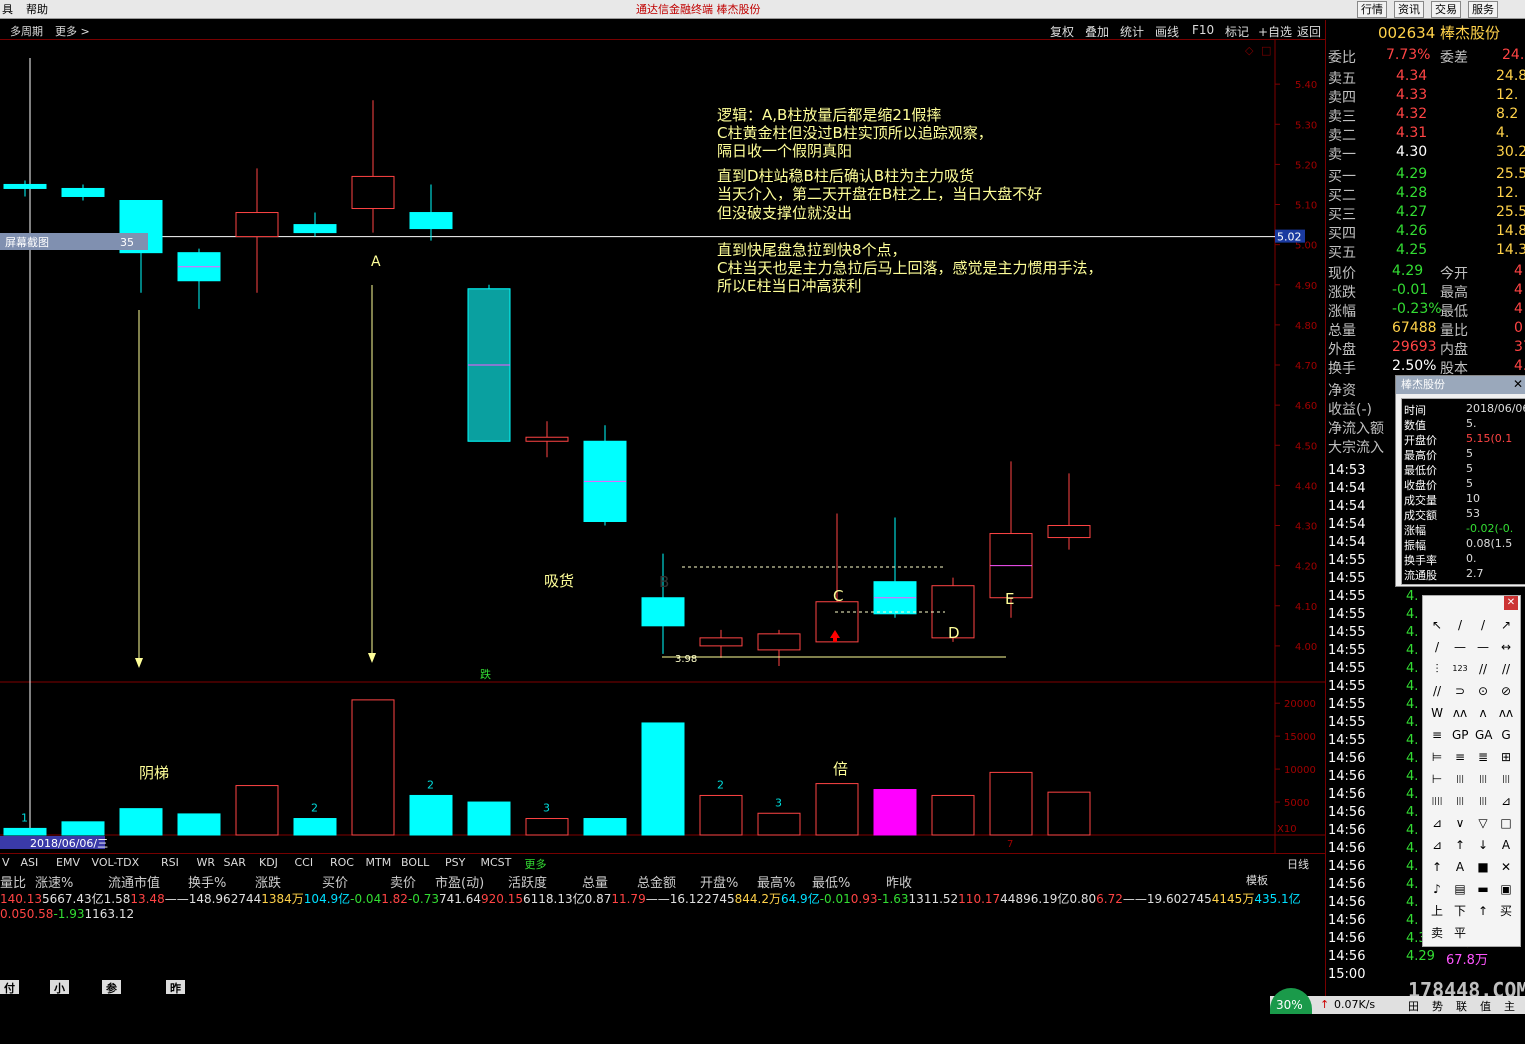 This screenshot has height=1044, width=1525. What do you see at coordinates (1506, 911) in the screenshot?
I see `draw-tool-icon: 买` at bounding box center [1506, 911].